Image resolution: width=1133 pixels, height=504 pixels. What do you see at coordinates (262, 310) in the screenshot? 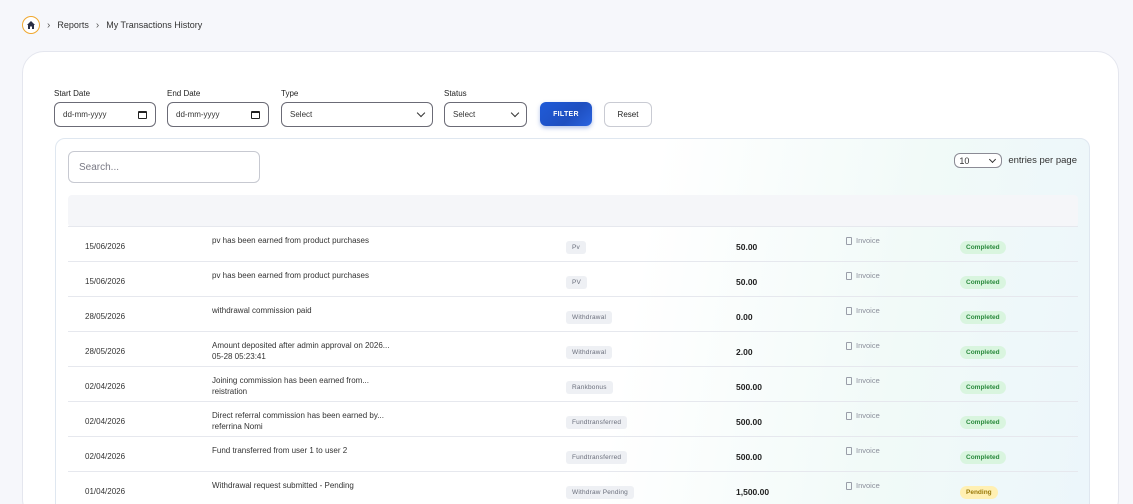
I see `row-description: withdrawal commission paid` at bounding box center [262, 310].